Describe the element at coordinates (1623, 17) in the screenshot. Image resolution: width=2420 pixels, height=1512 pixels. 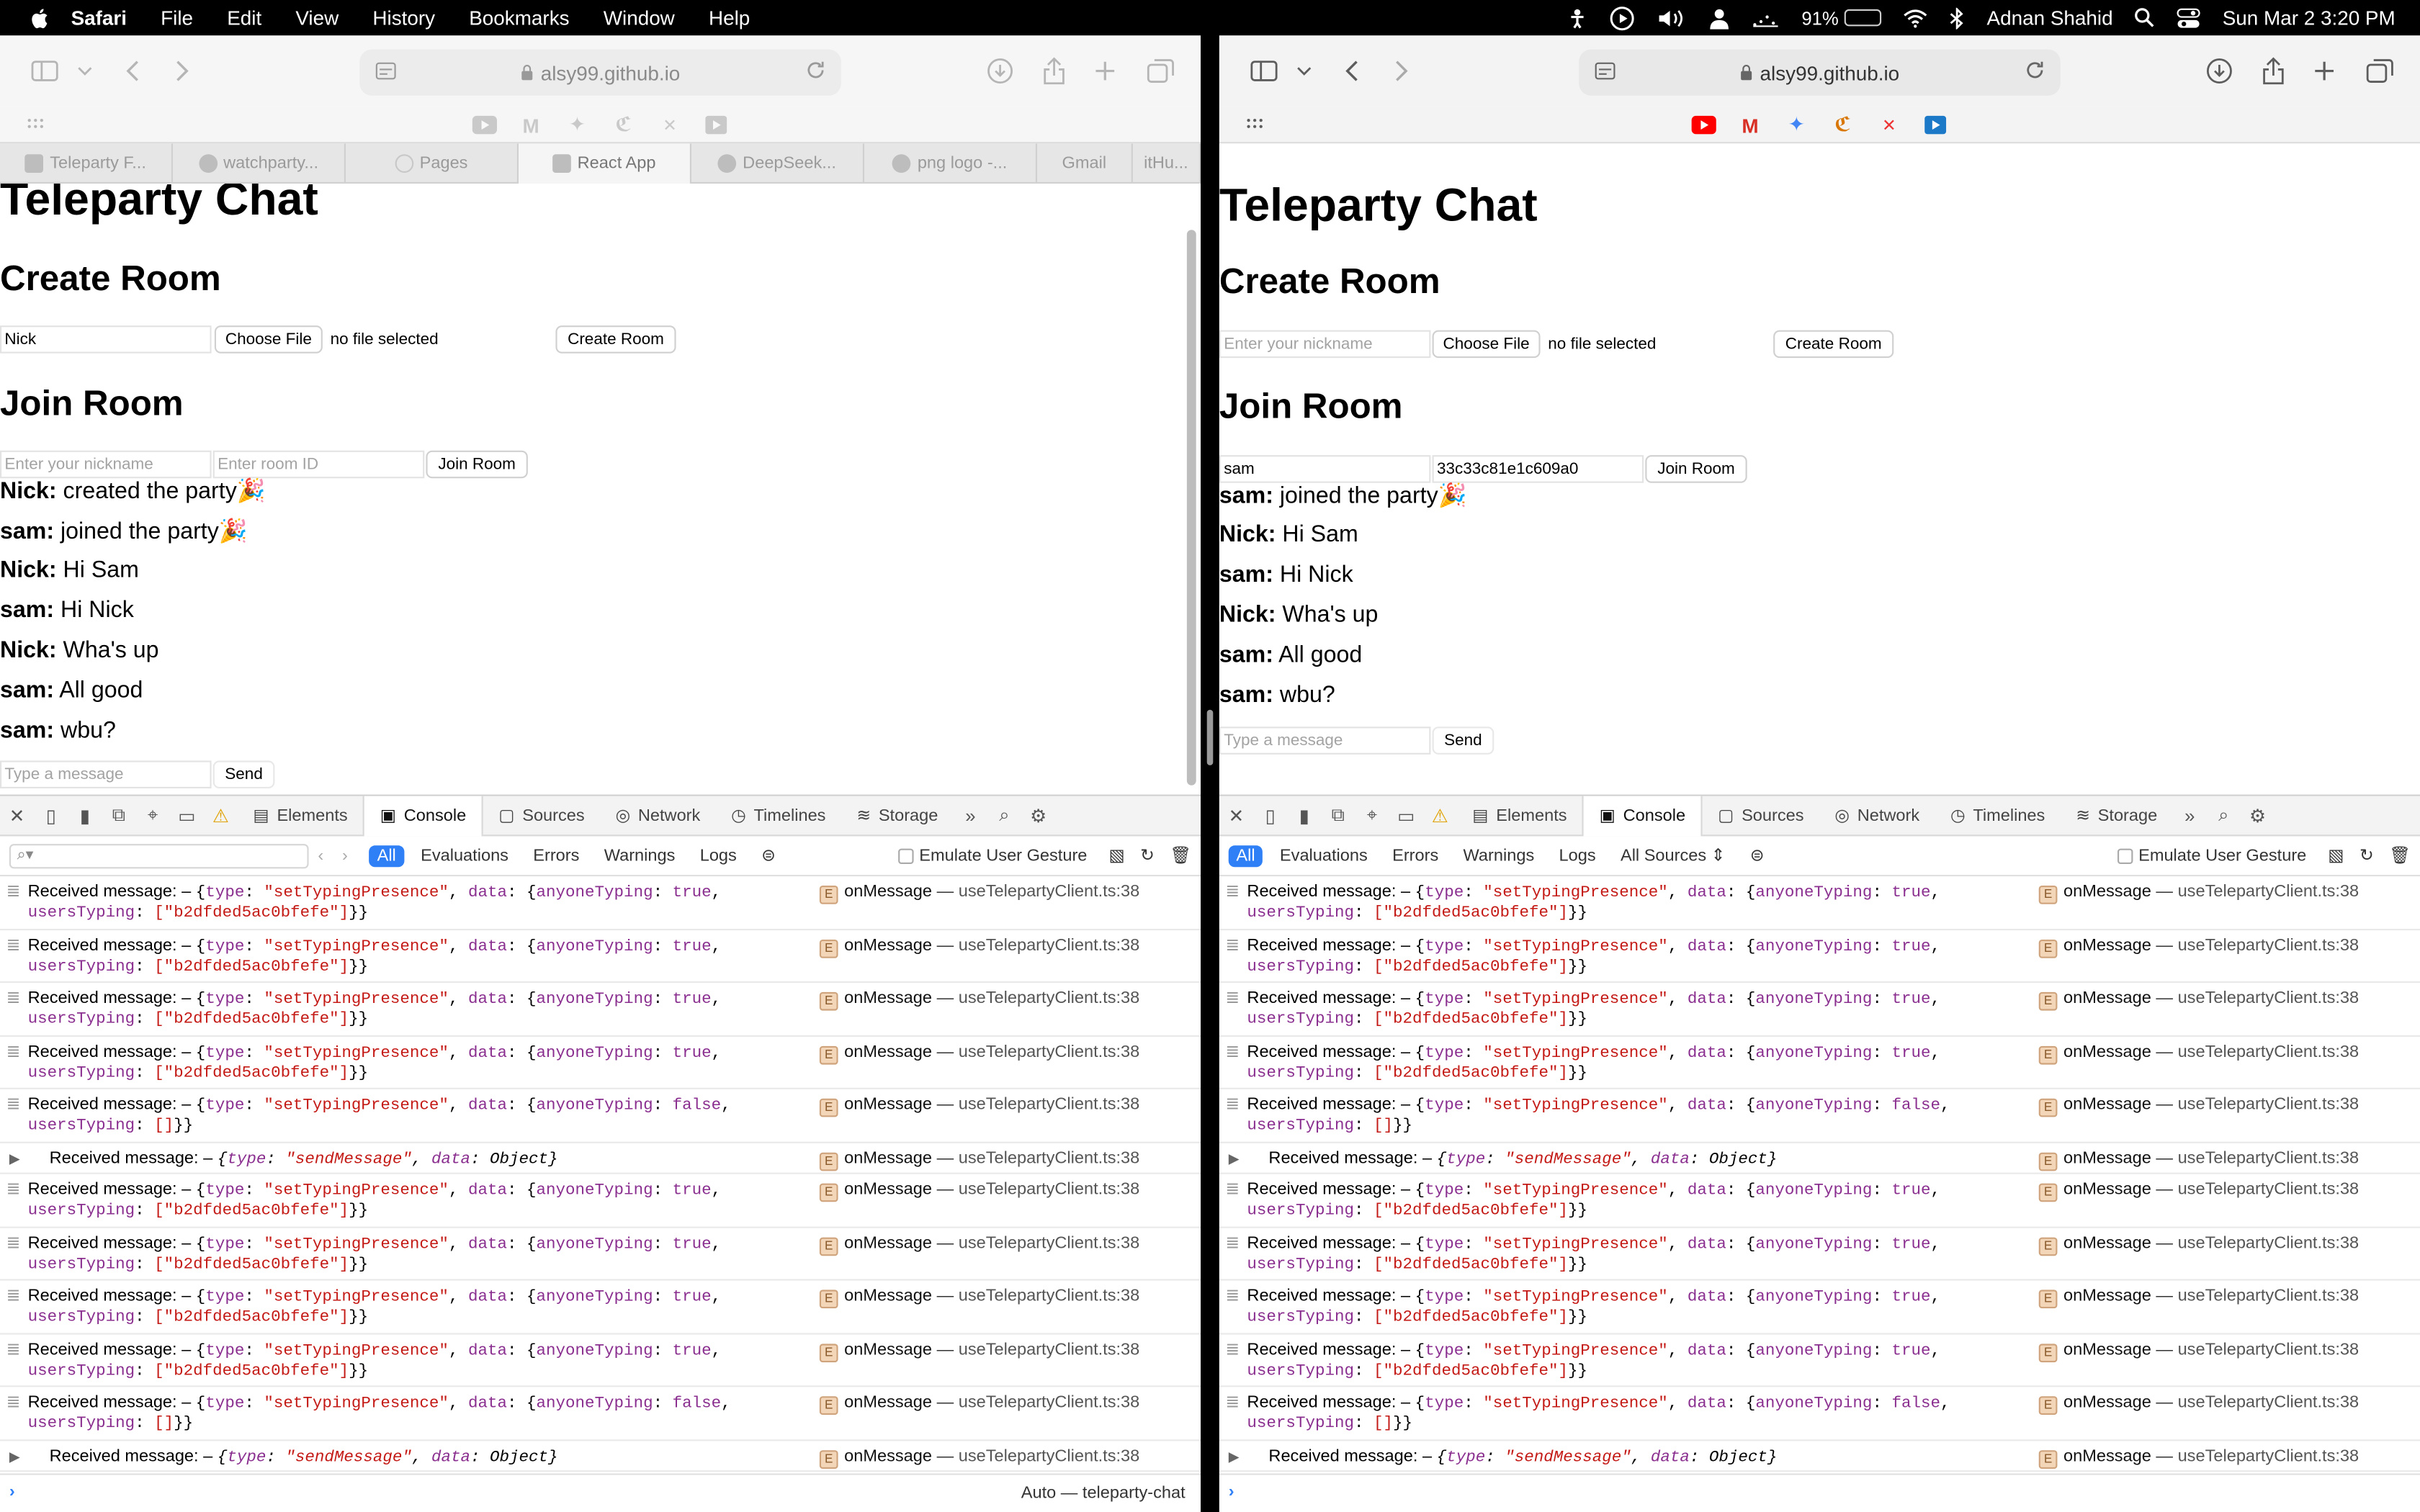
I see `play-icon` at that location.